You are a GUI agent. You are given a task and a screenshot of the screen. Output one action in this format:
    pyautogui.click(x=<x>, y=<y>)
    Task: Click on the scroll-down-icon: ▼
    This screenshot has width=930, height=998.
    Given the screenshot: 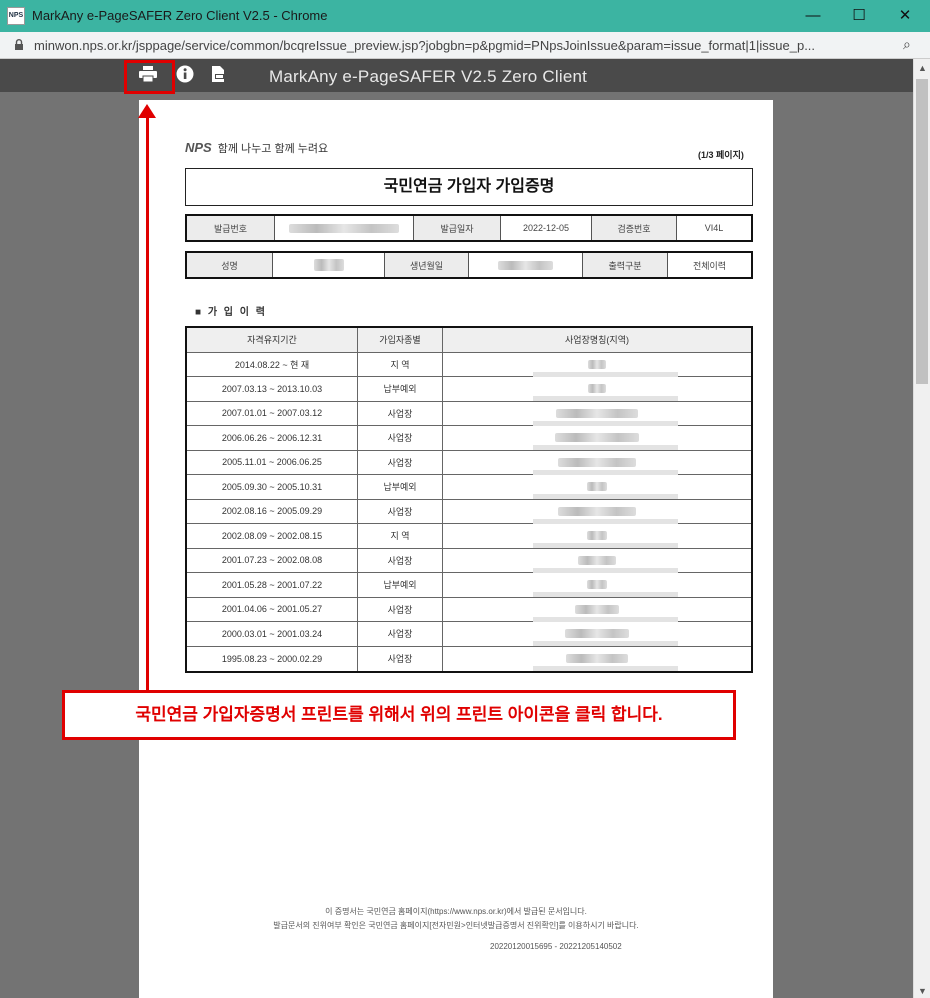 What is the action you would take?
    pyautogui.click(x=922, y=991)
    